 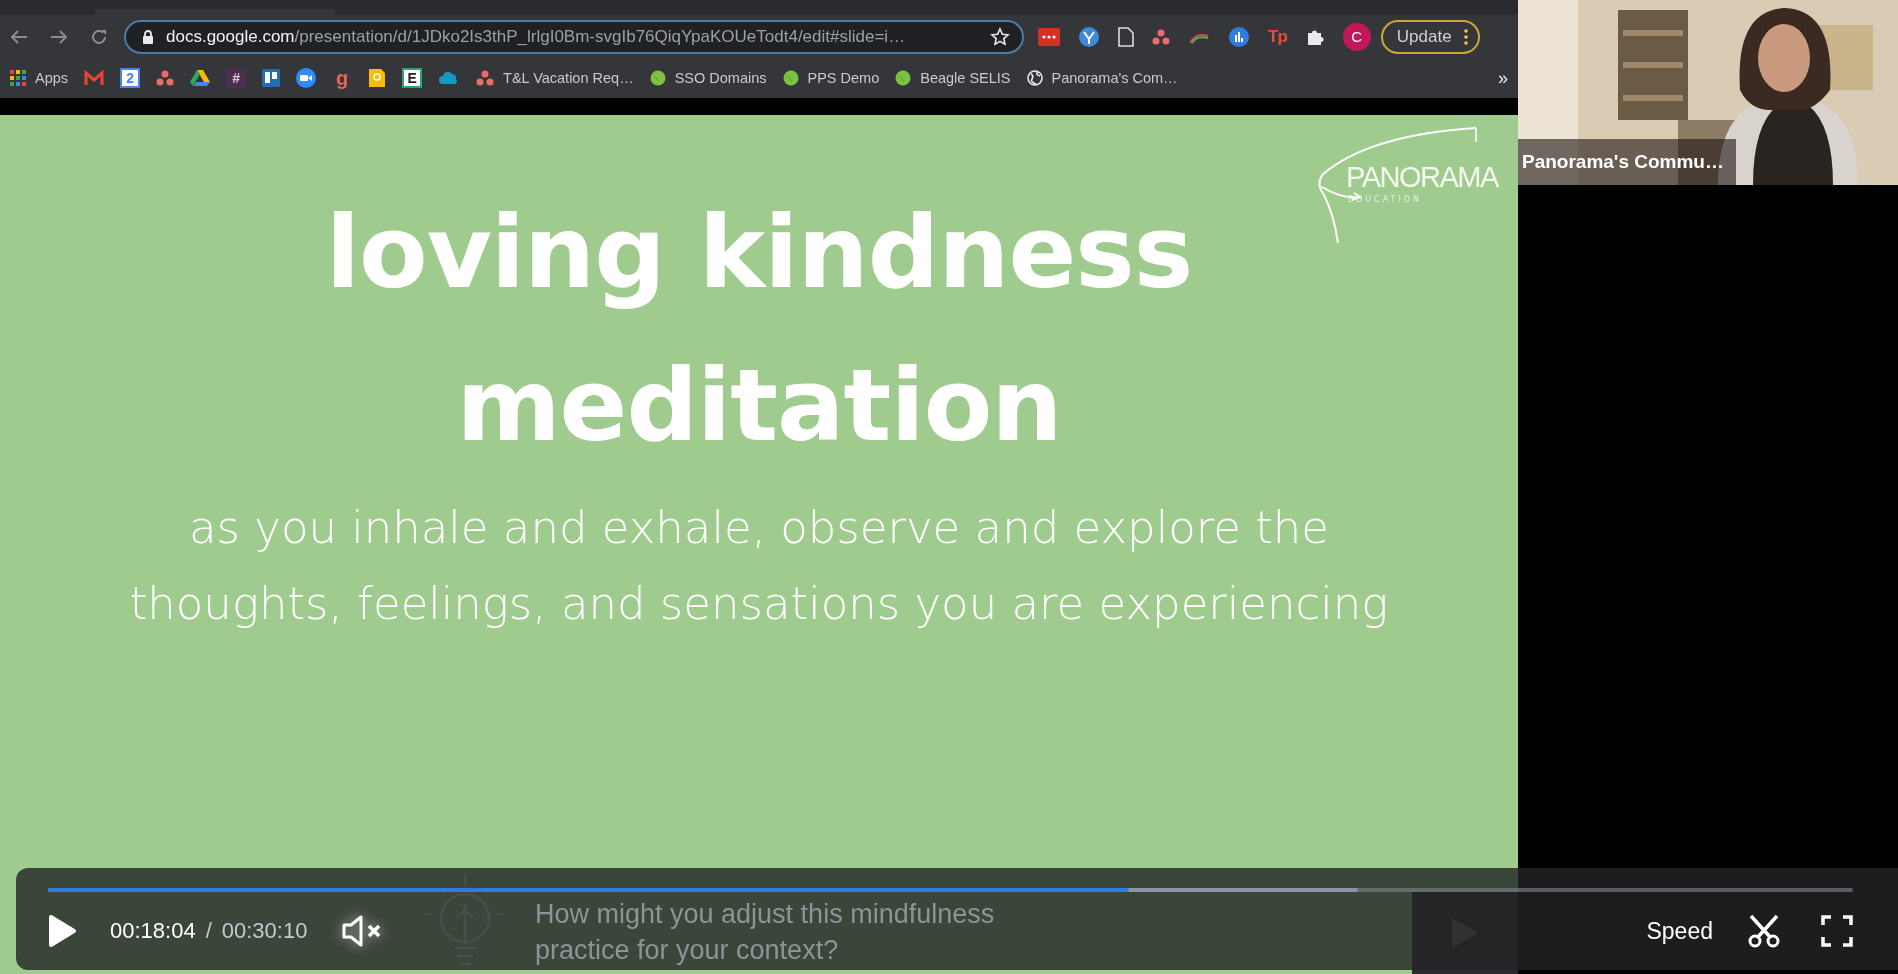 I want to click on play-button, so click(x=62, y=931).